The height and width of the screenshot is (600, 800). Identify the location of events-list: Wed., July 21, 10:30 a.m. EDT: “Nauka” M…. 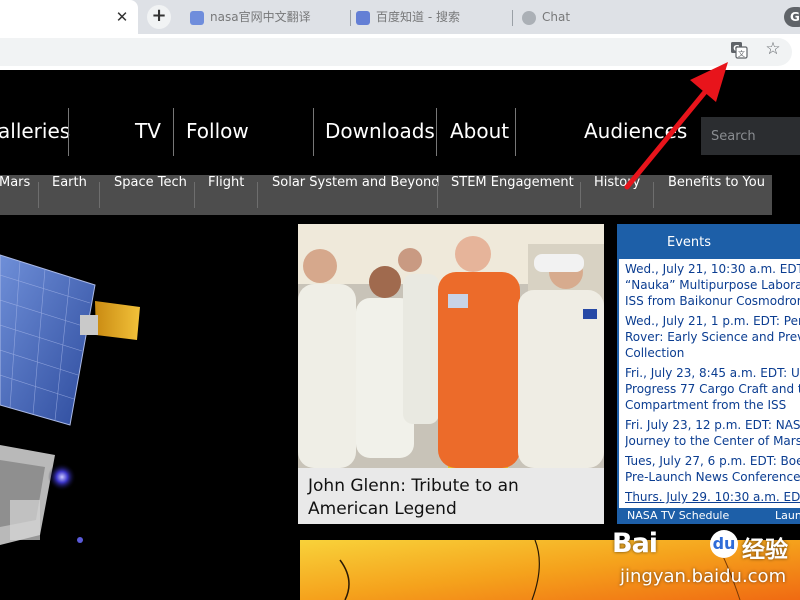
(709, 383).